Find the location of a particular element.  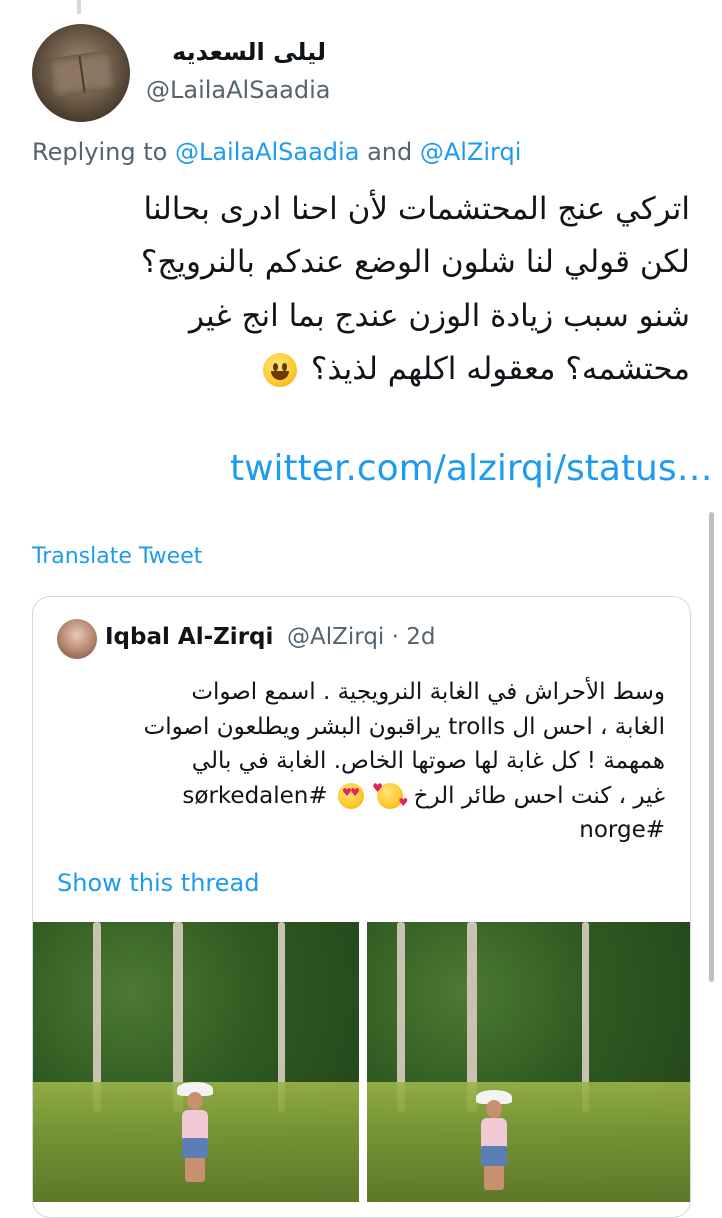

replying-to-context: Replying to @LailaAlSaadia and @AlZirqi is located at coordinates (276, 152).